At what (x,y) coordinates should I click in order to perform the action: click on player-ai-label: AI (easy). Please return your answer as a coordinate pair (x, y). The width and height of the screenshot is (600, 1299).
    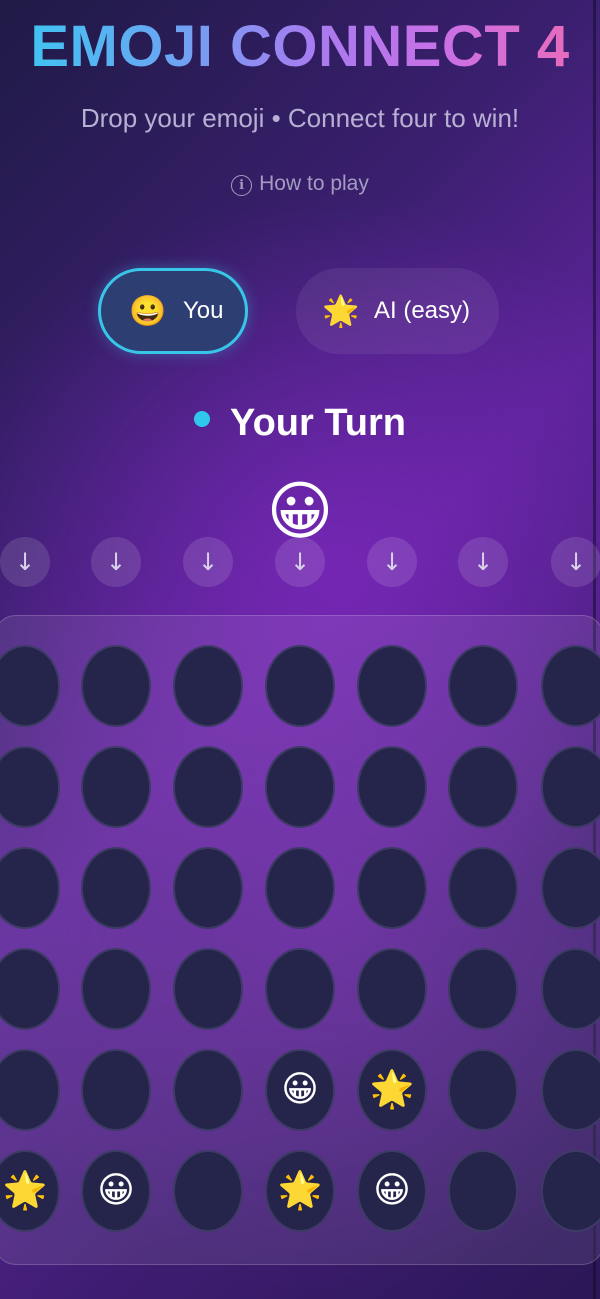
    Looking at the image, I should click on (422, 310).